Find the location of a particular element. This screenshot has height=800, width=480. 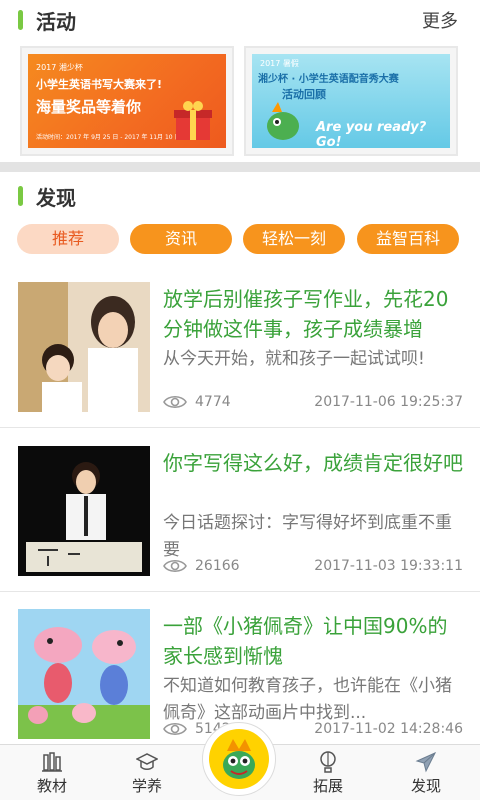

banner-subtitle: 海量奖品等着你 is located at coordinates (89, 107).